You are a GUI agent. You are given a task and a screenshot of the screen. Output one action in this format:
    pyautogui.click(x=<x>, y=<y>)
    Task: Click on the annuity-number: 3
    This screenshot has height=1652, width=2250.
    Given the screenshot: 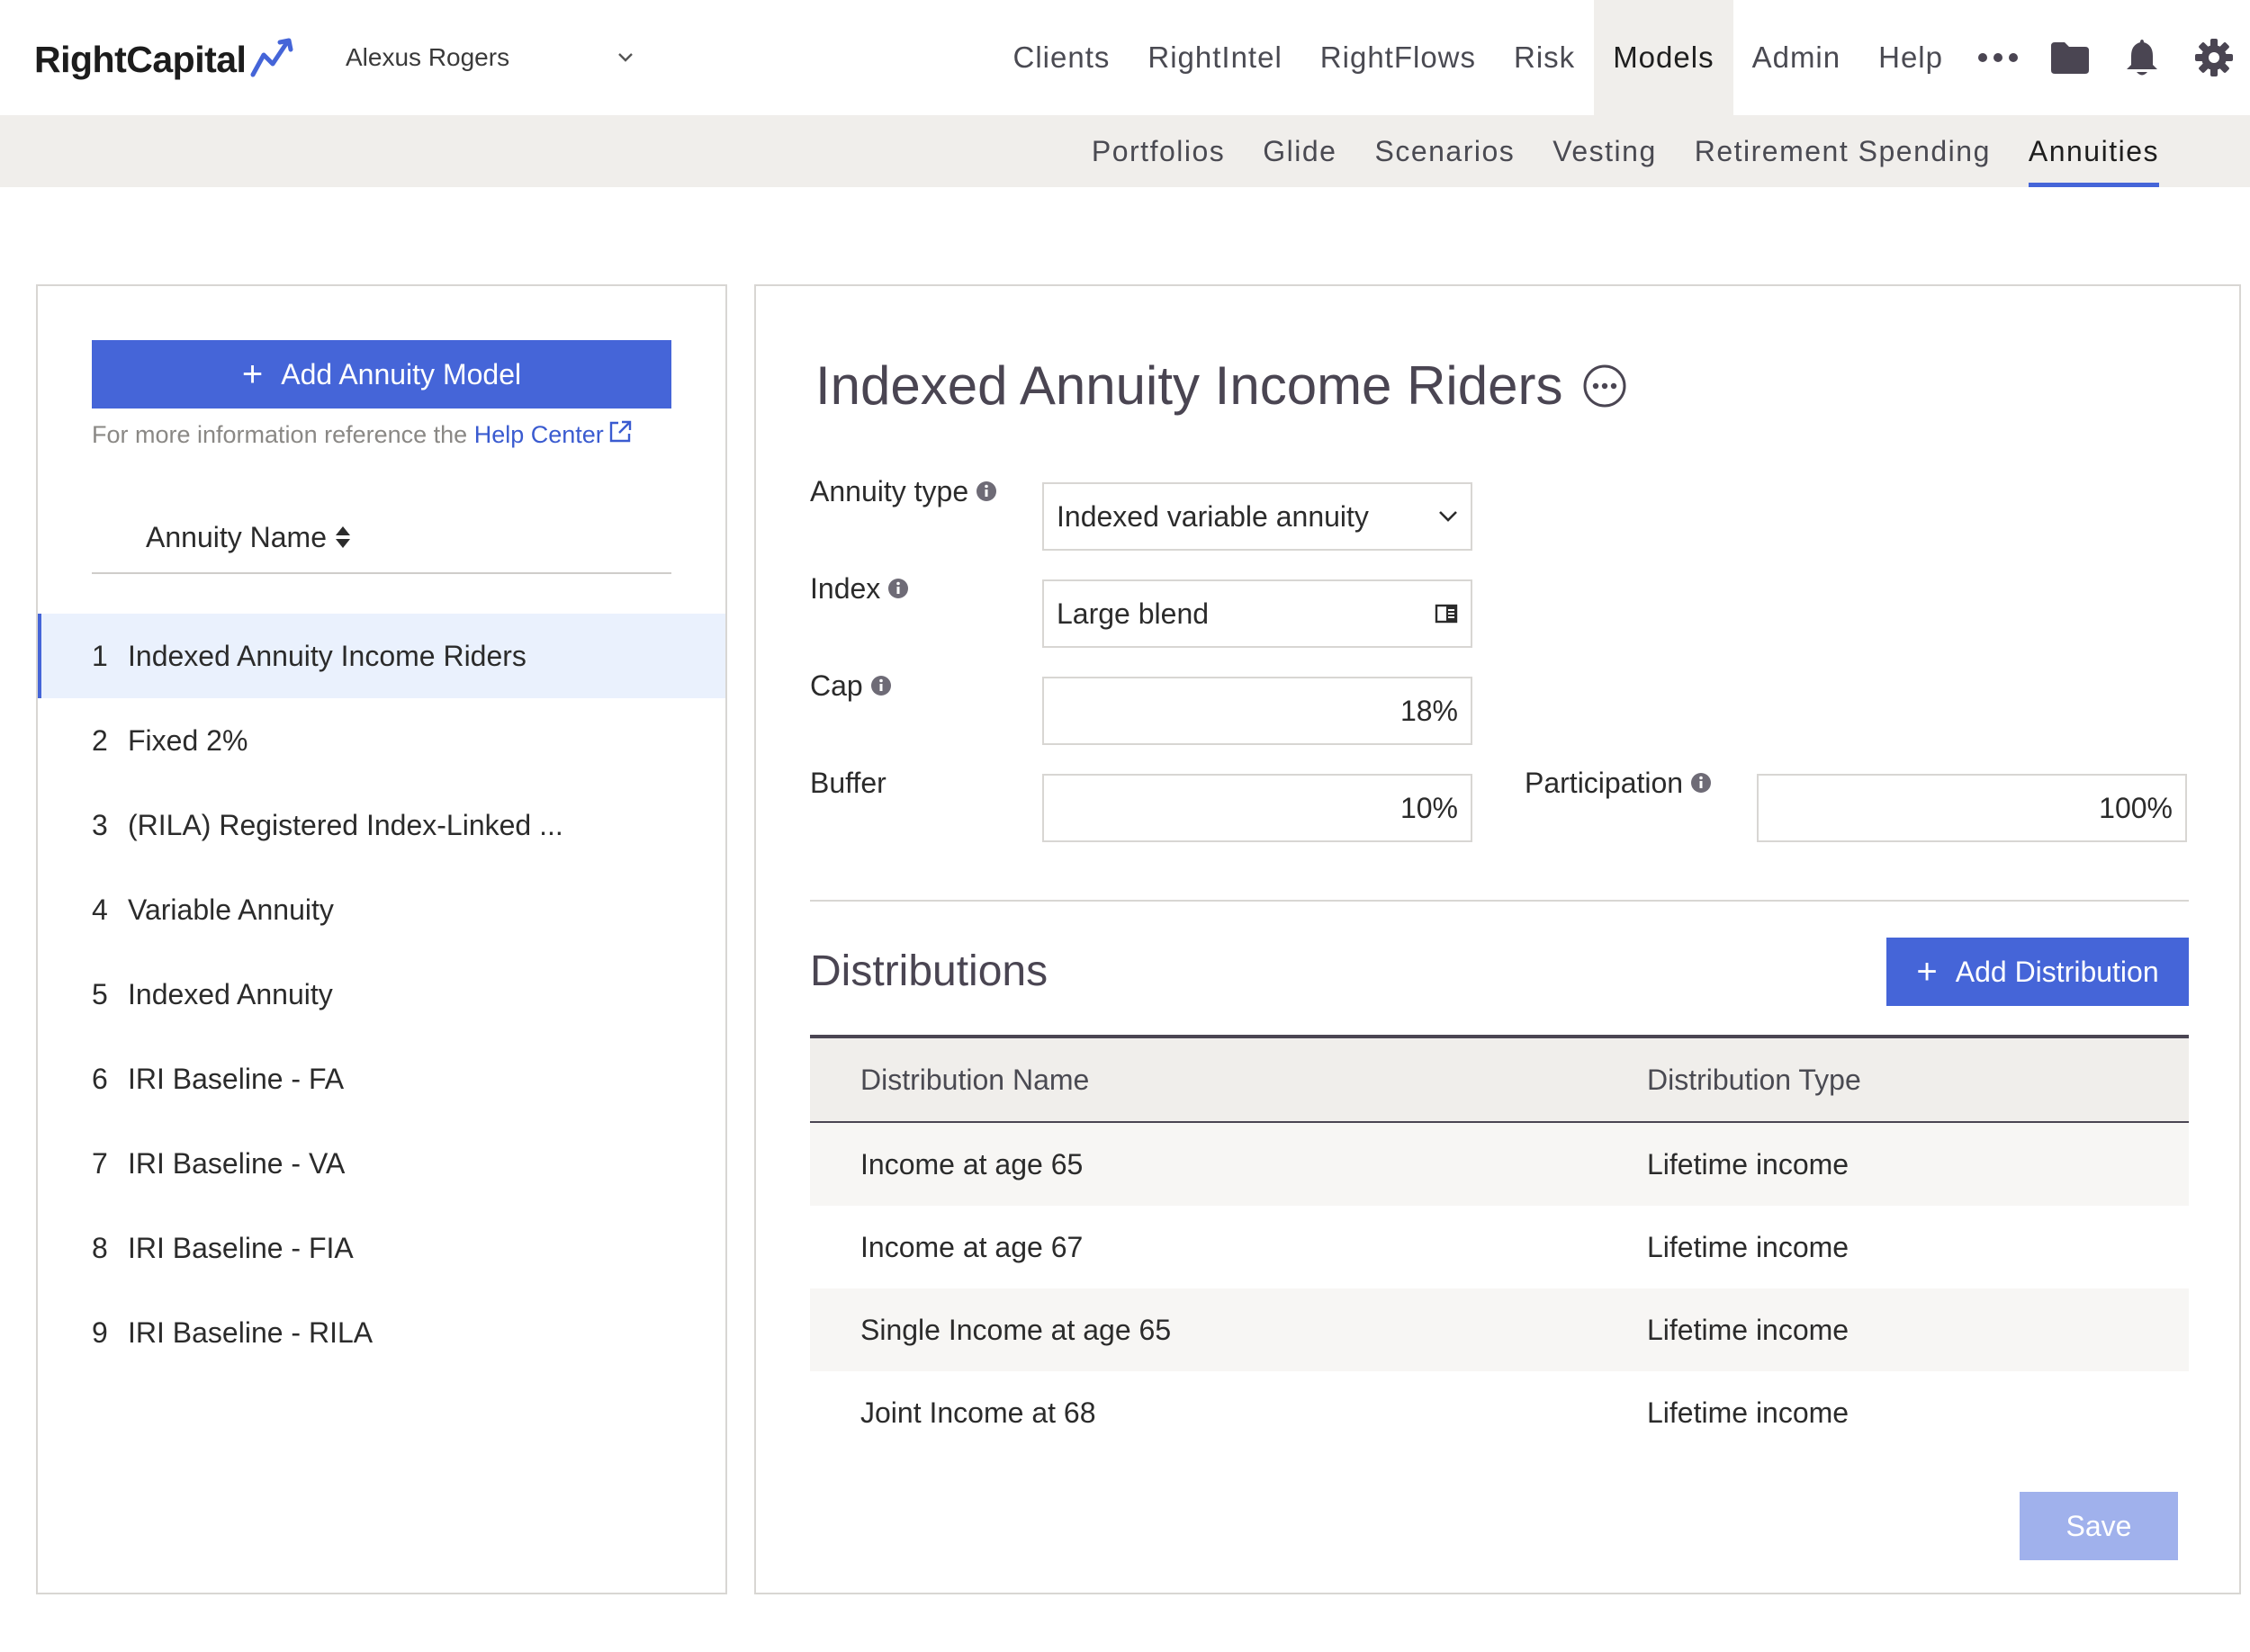 What is the action you would take?
    pyautogui.click(x=100, y=824)
    